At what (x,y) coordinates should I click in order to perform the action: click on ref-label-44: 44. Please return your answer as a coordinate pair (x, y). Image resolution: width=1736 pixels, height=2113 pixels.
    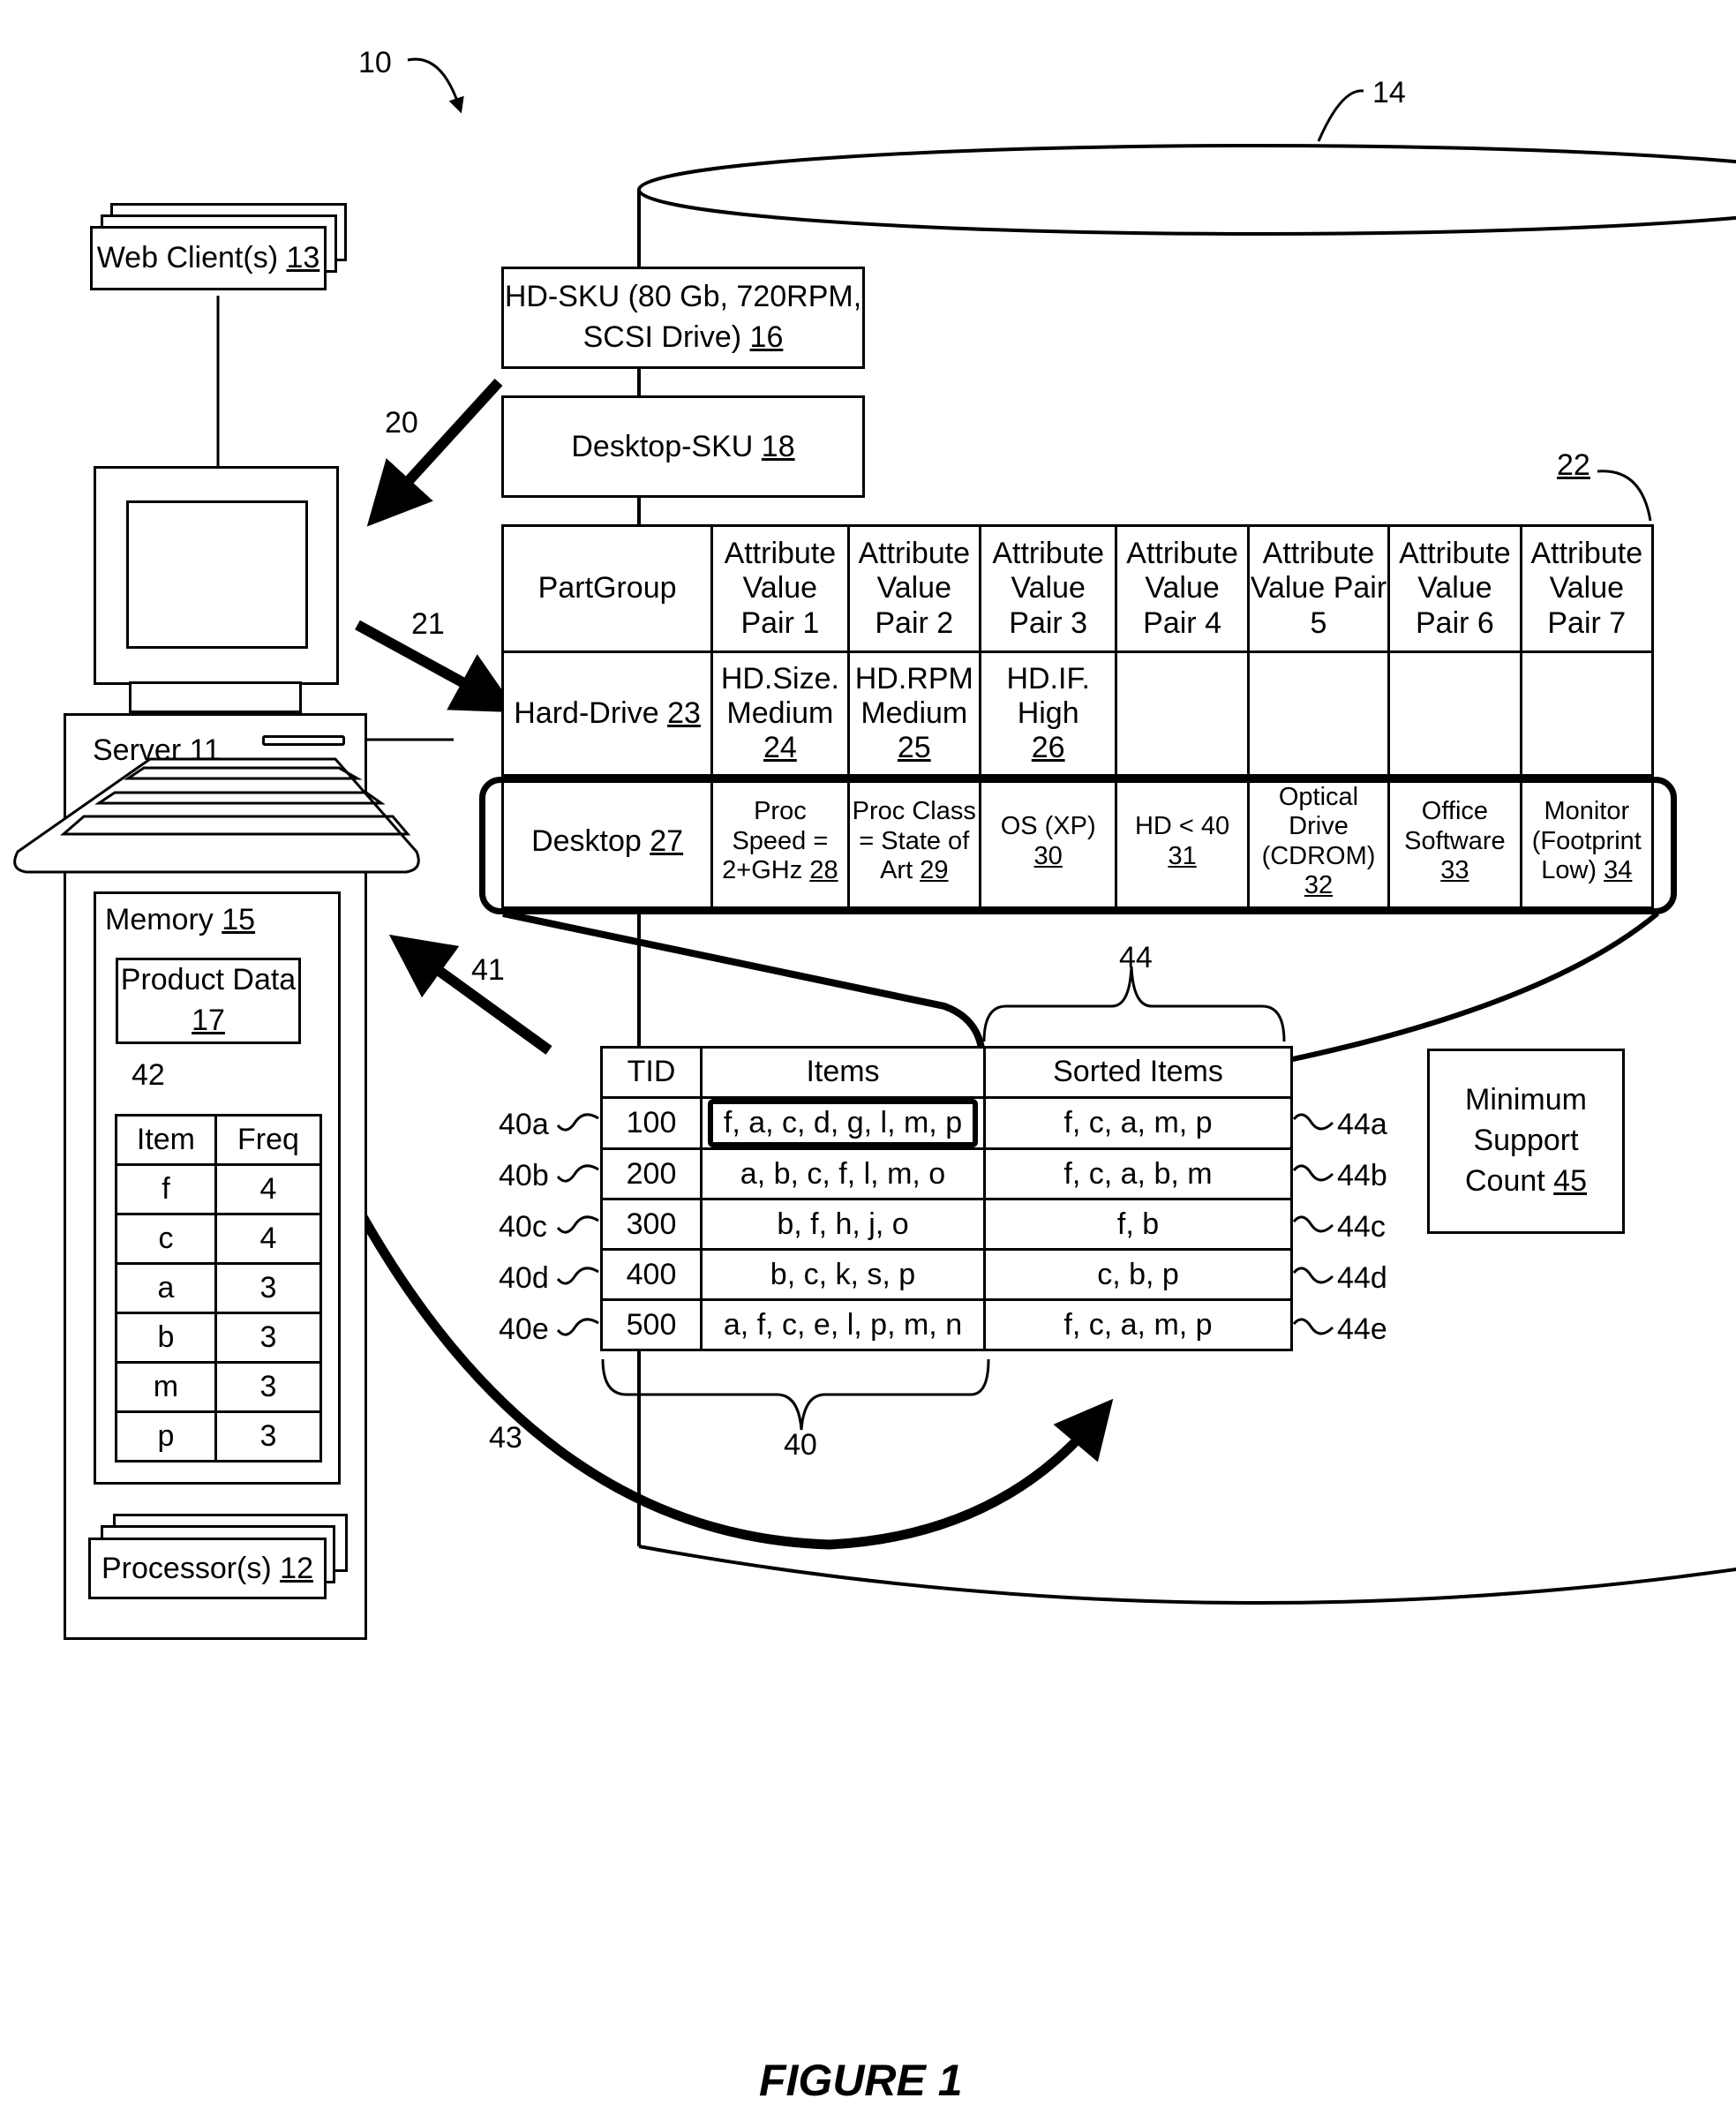
    Looking at the image, I should click on (1136, 957).